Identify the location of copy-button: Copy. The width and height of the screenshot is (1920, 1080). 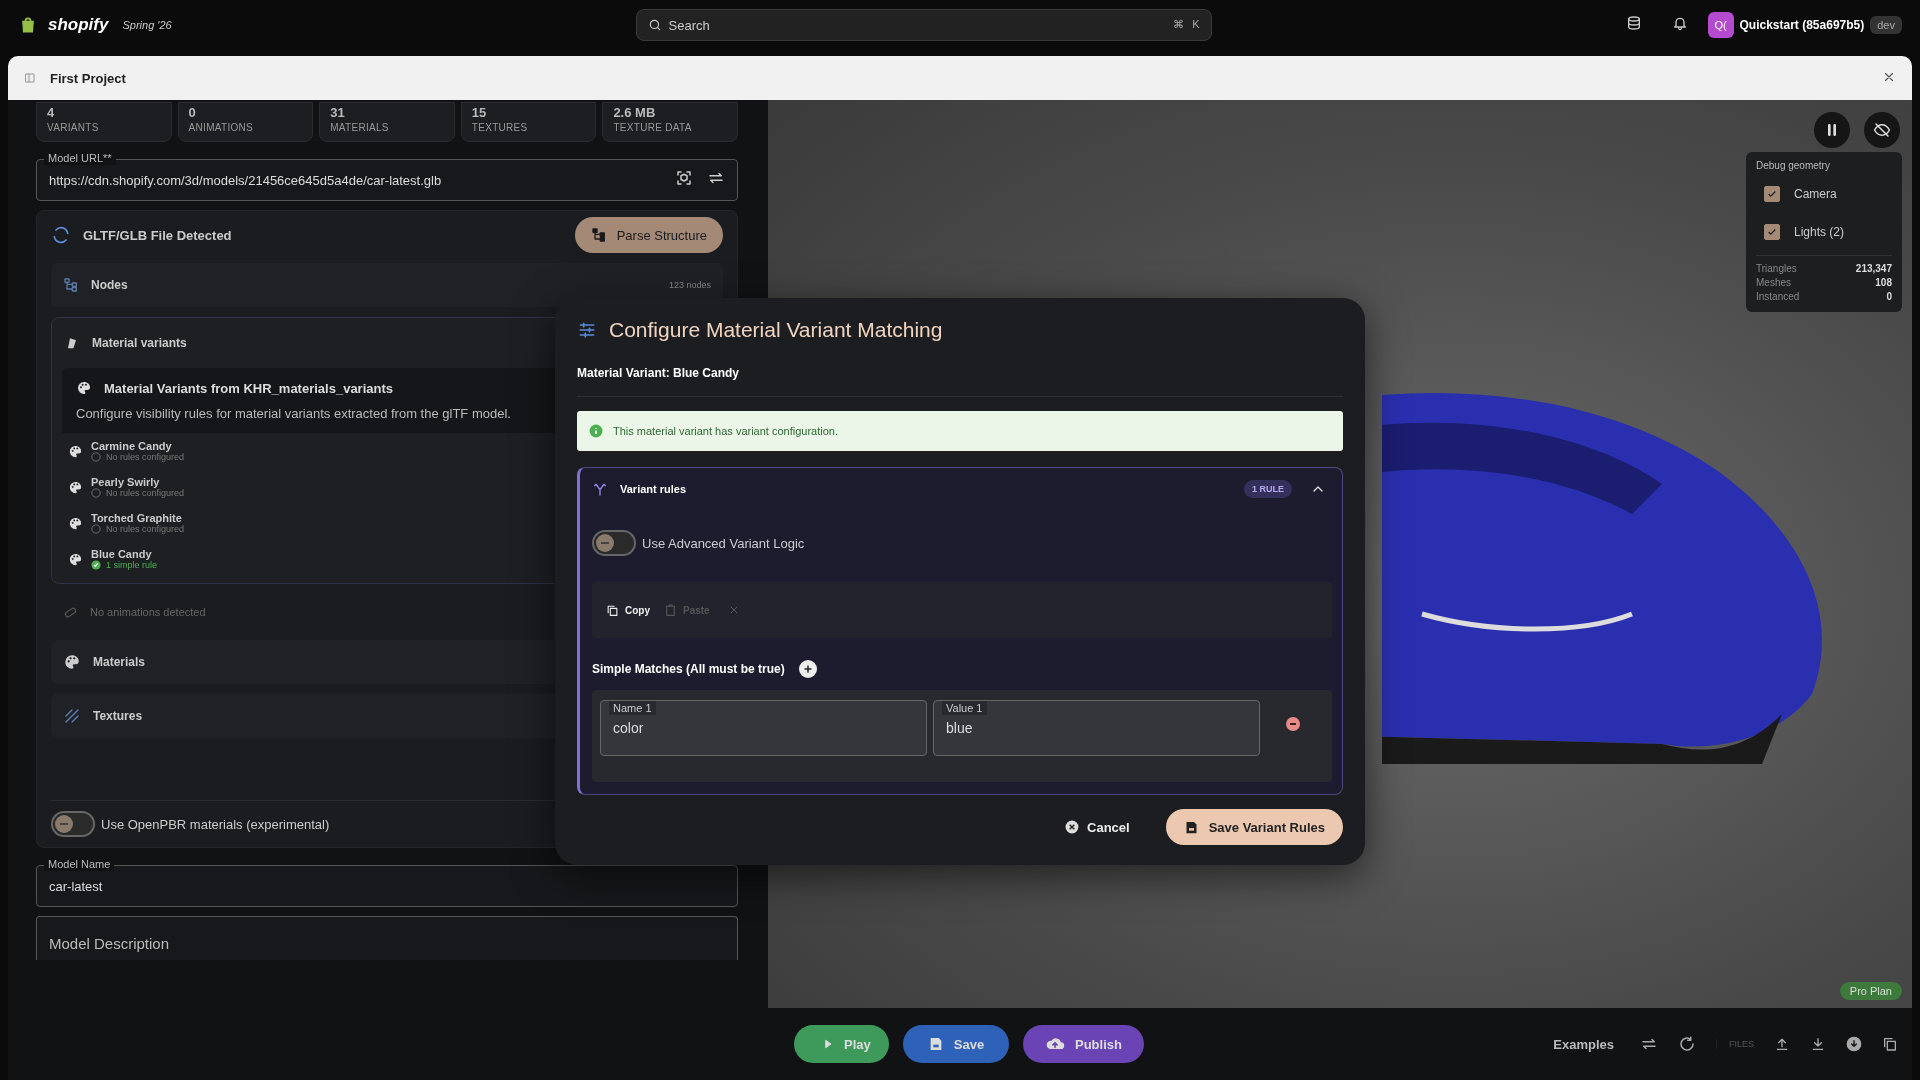
(628, 610).